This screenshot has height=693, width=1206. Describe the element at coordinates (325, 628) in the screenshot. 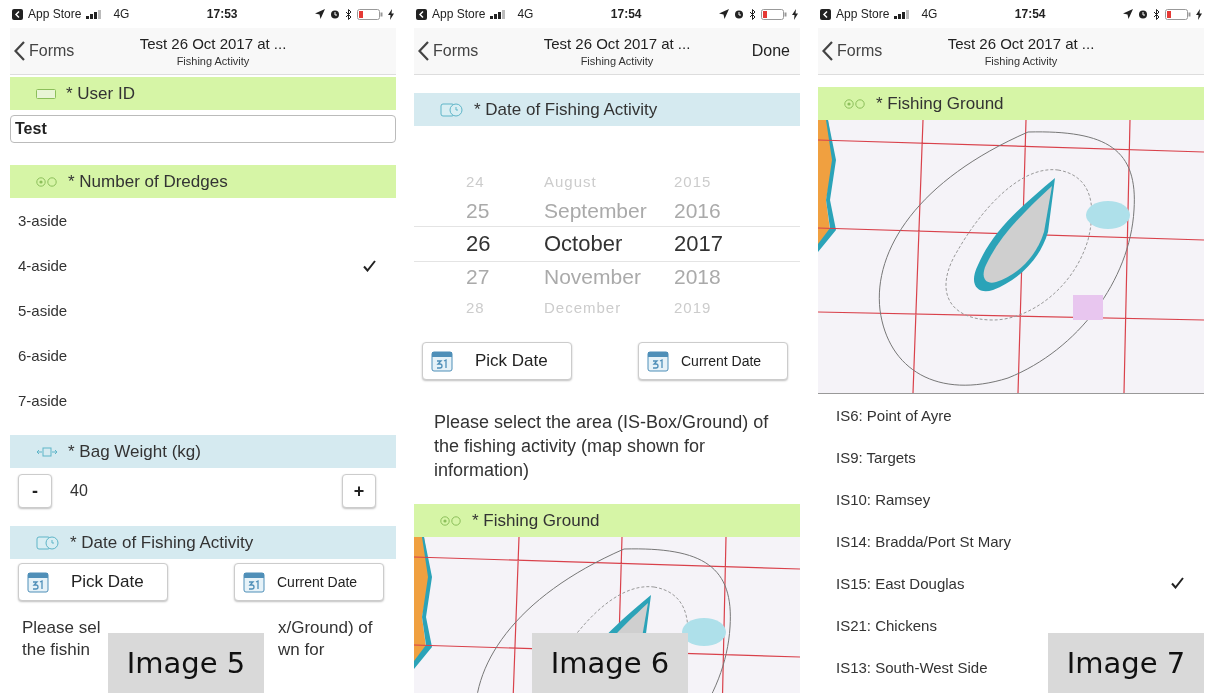

I see `instruction-text: x/Ground) of` at that location.